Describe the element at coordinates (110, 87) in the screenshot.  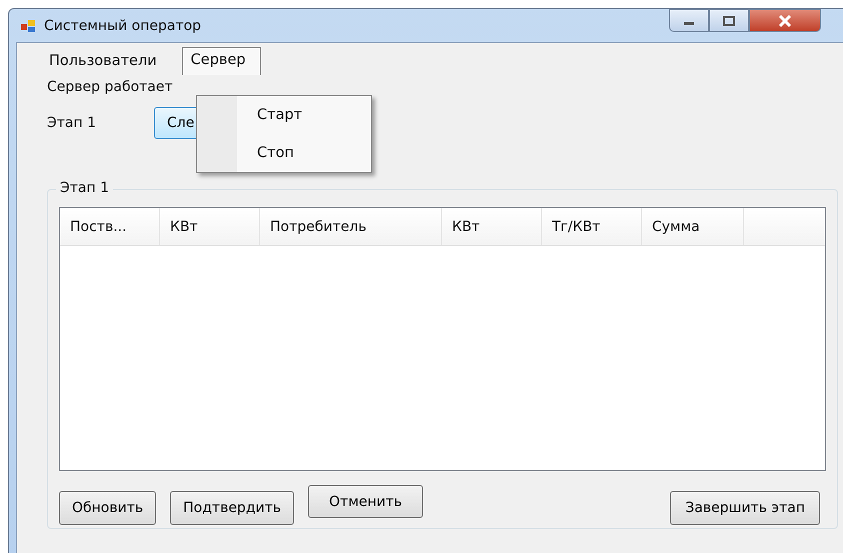
I see `status-label: Сервер работает` at that location.